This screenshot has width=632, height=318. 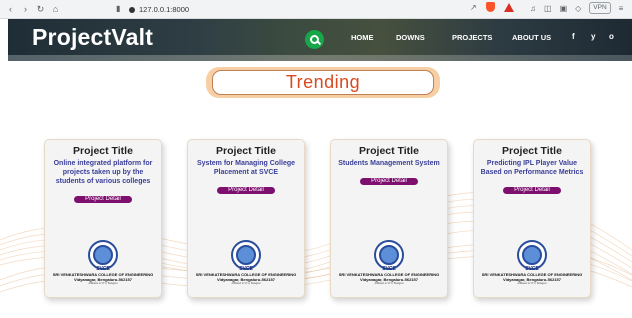 I want to click on trending-title-box: Trending, so click(x=323, y=82).